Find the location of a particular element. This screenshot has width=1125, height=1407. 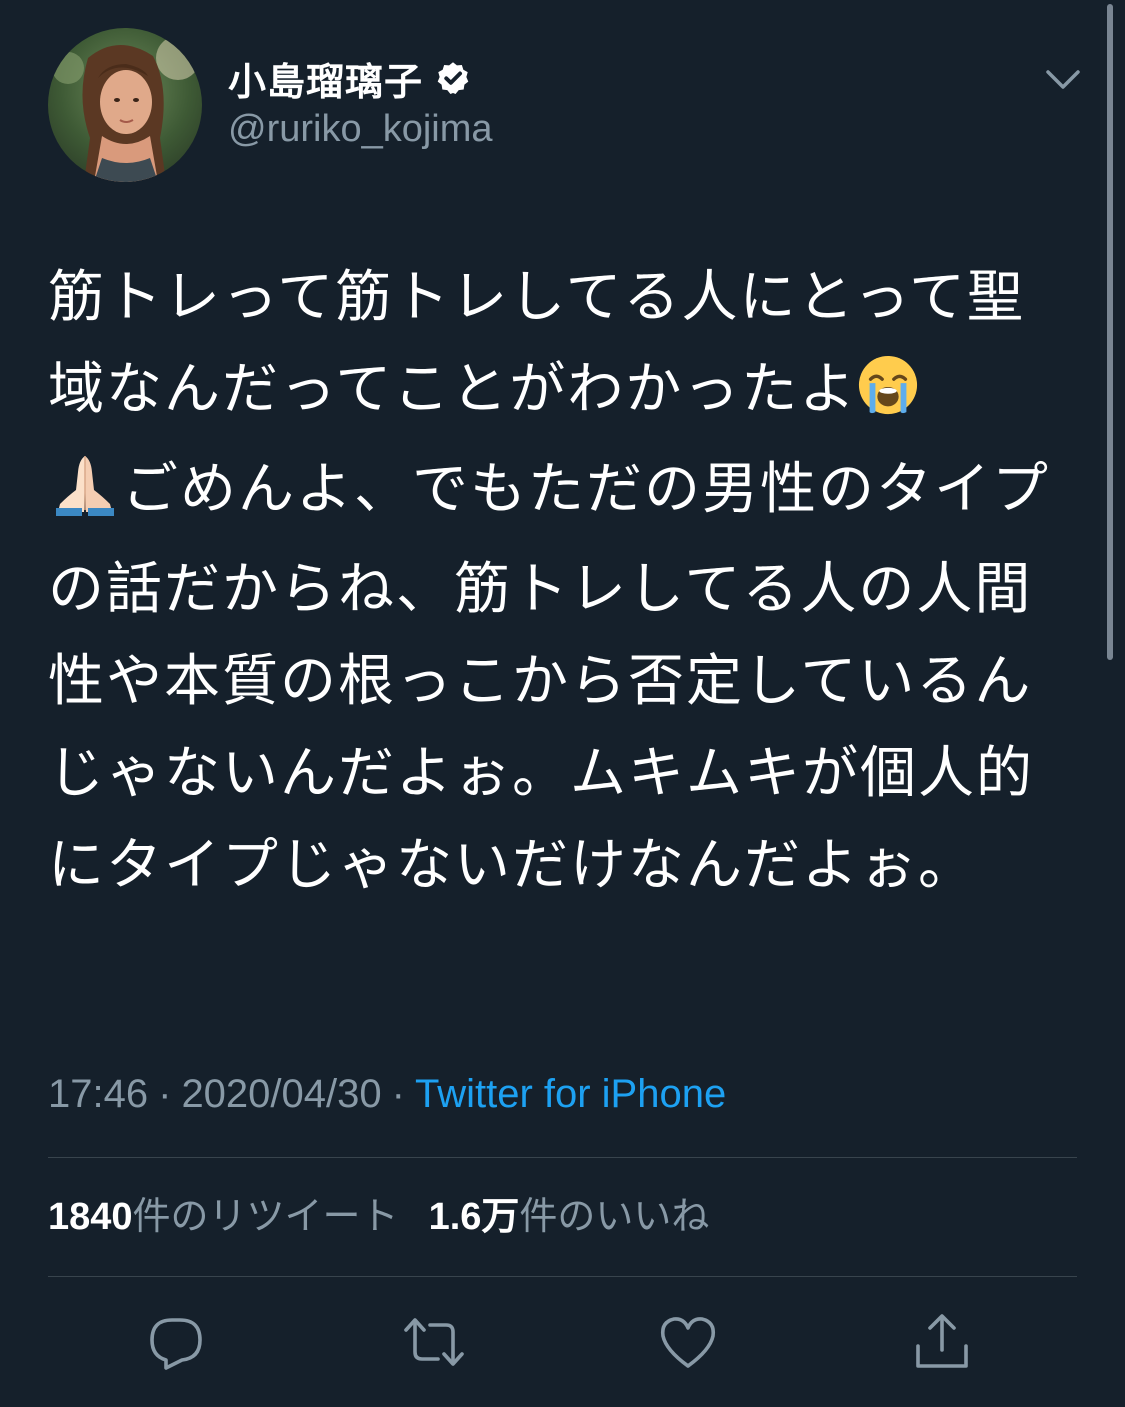

likes-count: 1.6万 is located at coordinates (474, 1217).